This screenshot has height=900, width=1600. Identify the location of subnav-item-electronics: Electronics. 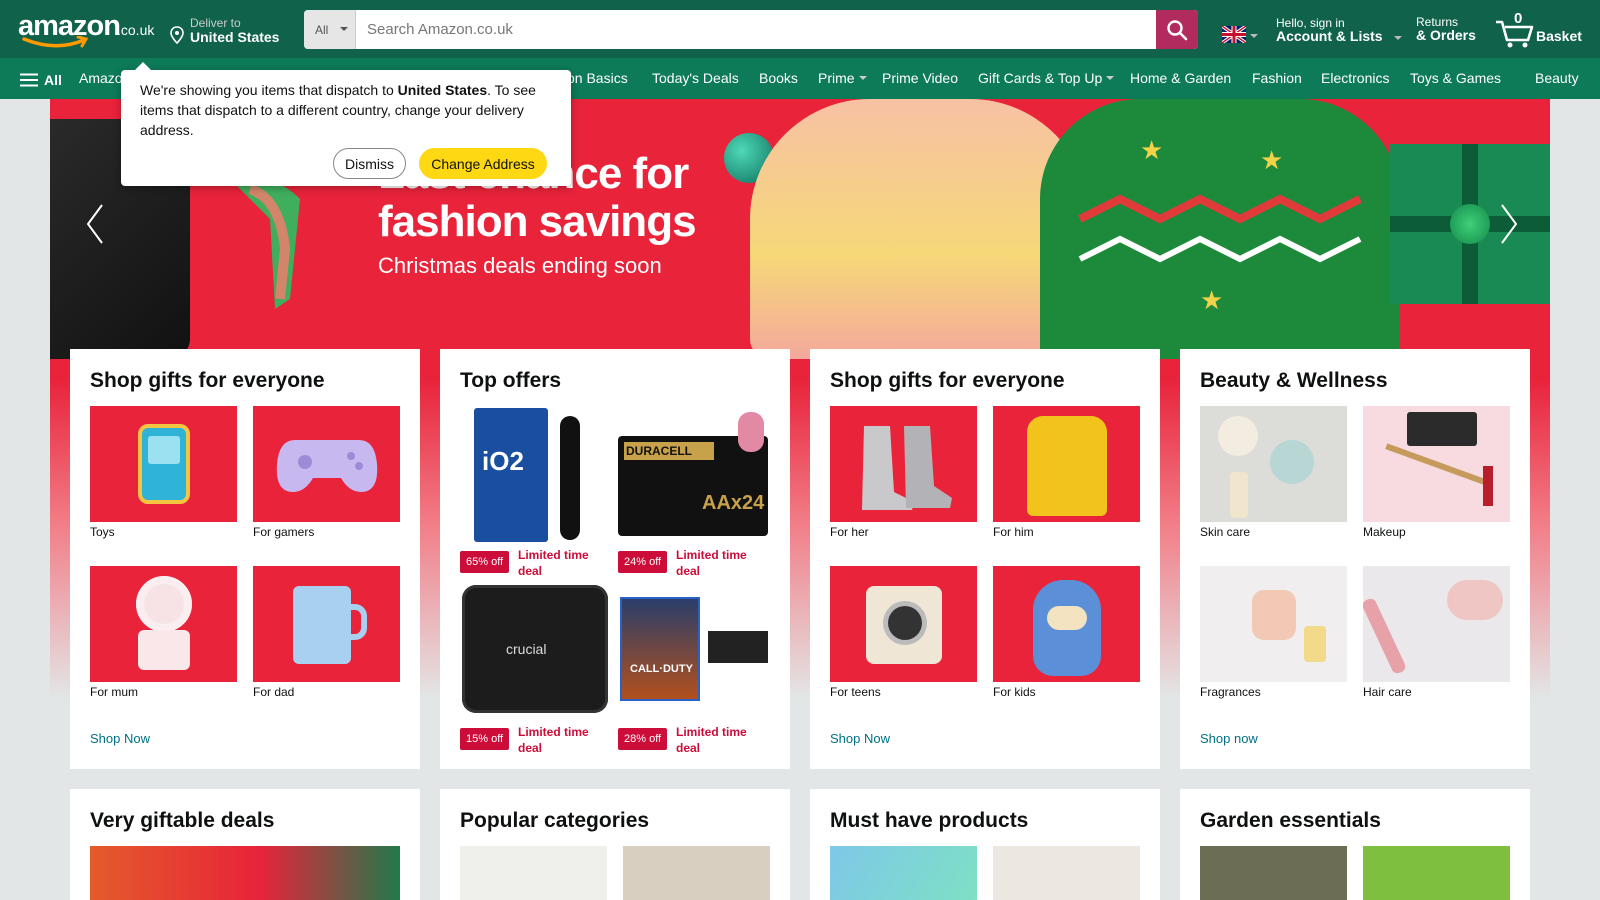
(1355, 78).